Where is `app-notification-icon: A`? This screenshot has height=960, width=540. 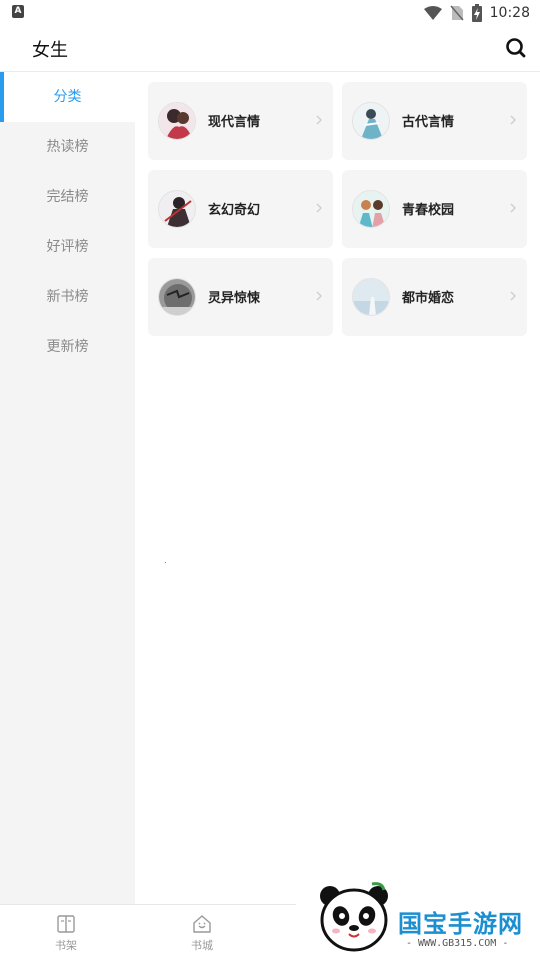 app-notification-icon: A is located at coordinates (18, 11).